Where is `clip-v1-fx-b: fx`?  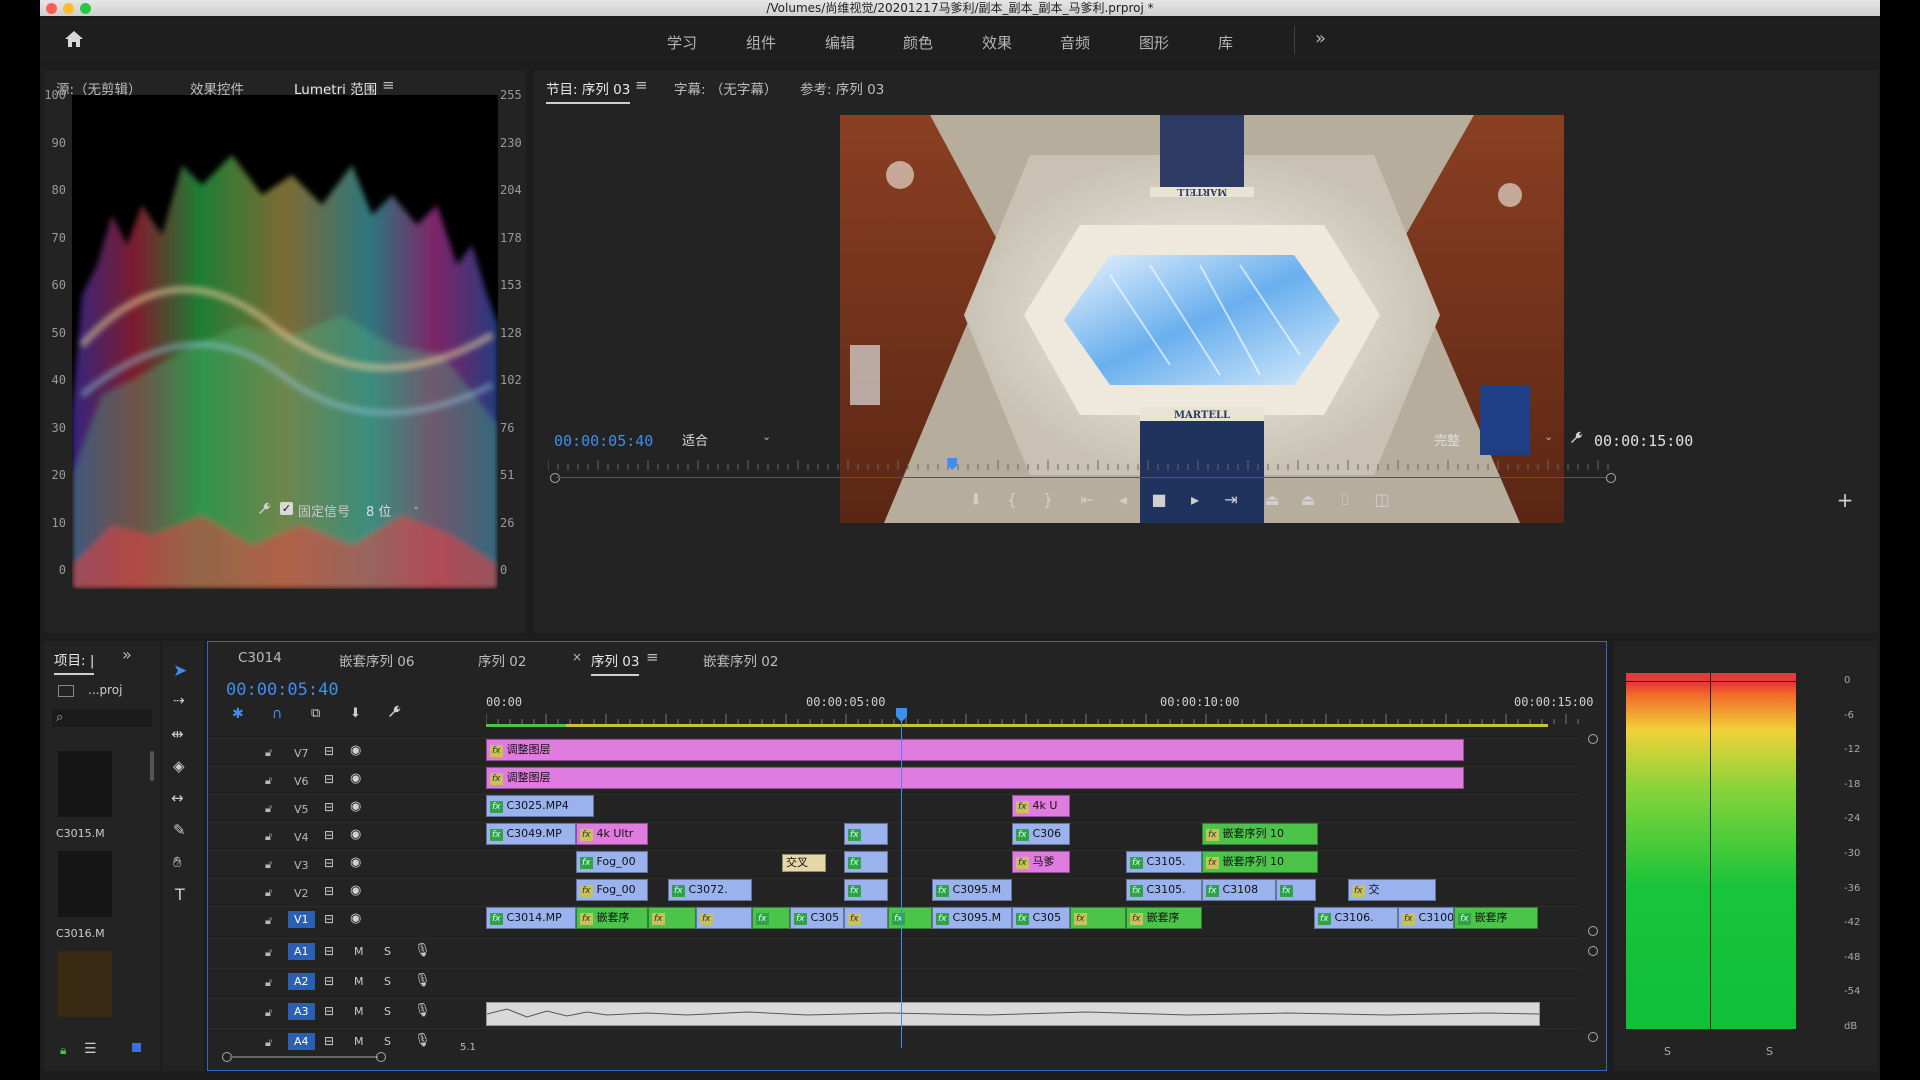 clip-v1-fx-b: fx is located at coordinates (724, 918).